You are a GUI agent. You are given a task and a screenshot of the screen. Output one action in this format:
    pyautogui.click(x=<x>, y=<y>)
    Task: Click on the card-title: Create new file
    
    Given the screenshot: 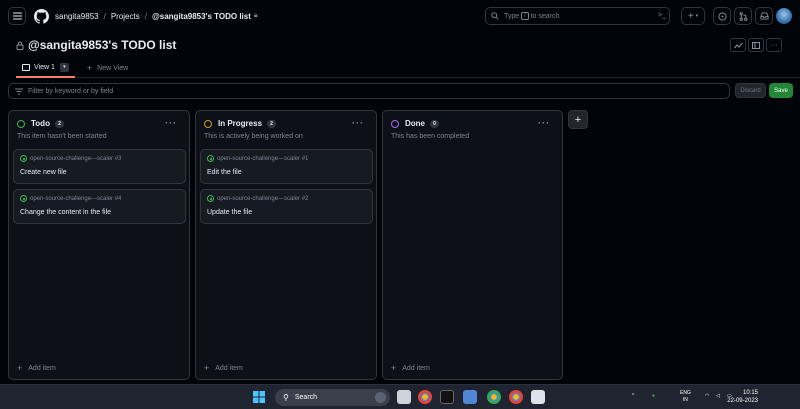 What is the action you would take?
    pyautogui.click(x=43, y=172)
    